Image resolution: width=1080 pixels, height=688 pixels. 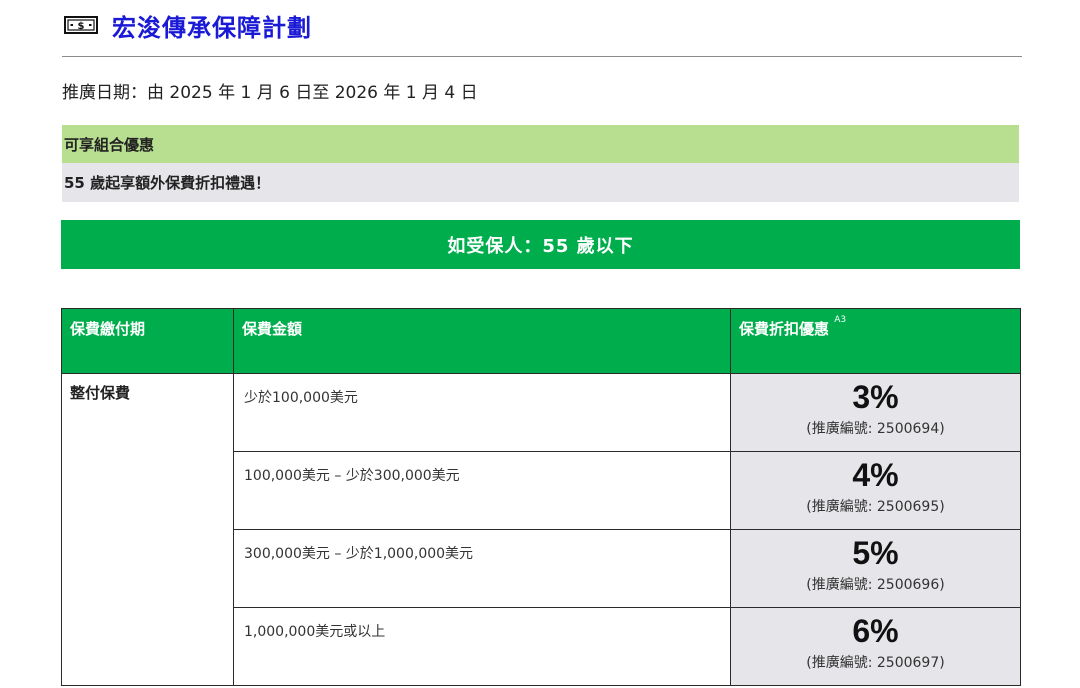 I want to click on discount-cell: 3% (推廣編號: 2500694), so click(x=875, y=412).